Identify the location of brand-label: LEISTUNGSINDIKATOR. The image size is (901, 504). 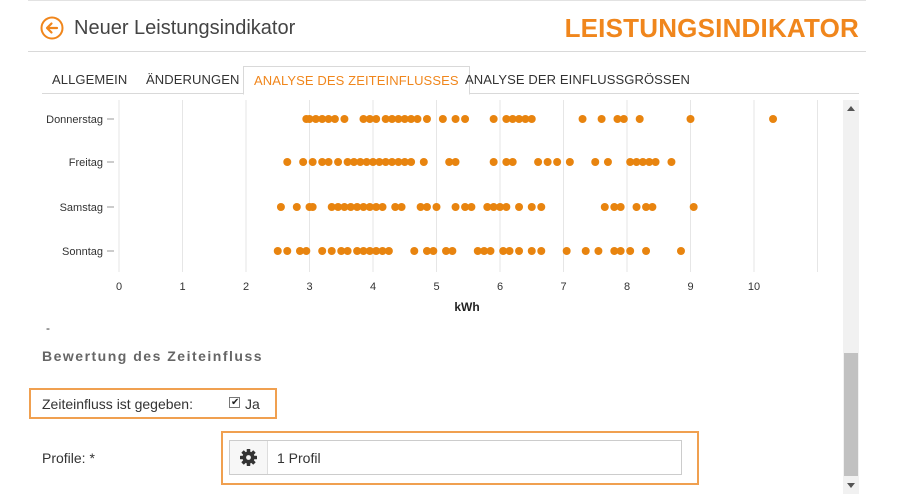
(711, 28).